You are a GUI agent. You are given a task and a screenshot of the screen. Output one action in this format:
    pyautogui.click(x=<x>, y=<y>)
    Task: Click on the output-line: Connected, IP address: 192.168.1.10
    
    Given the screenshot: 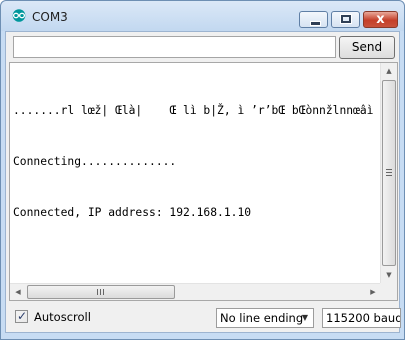 What is the action you would take?
    pyautogui.click(x=132, y=212)
    